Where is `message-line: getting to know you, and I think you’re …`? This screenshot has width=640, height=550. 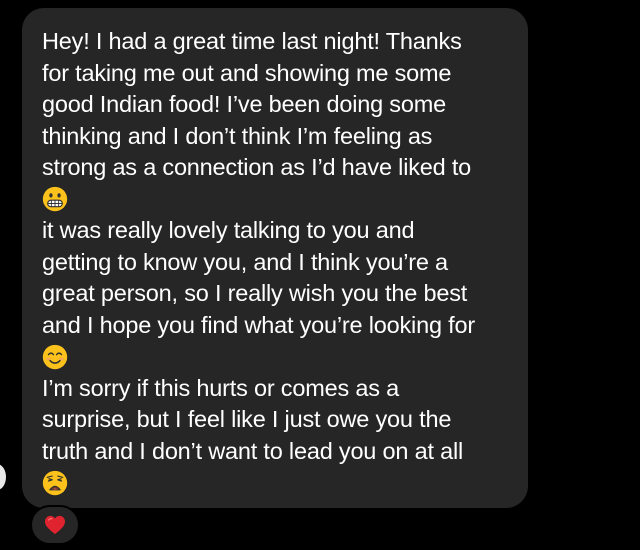
message-line: getting to know you, and I think you’re … is located at coordinates (245, 261).